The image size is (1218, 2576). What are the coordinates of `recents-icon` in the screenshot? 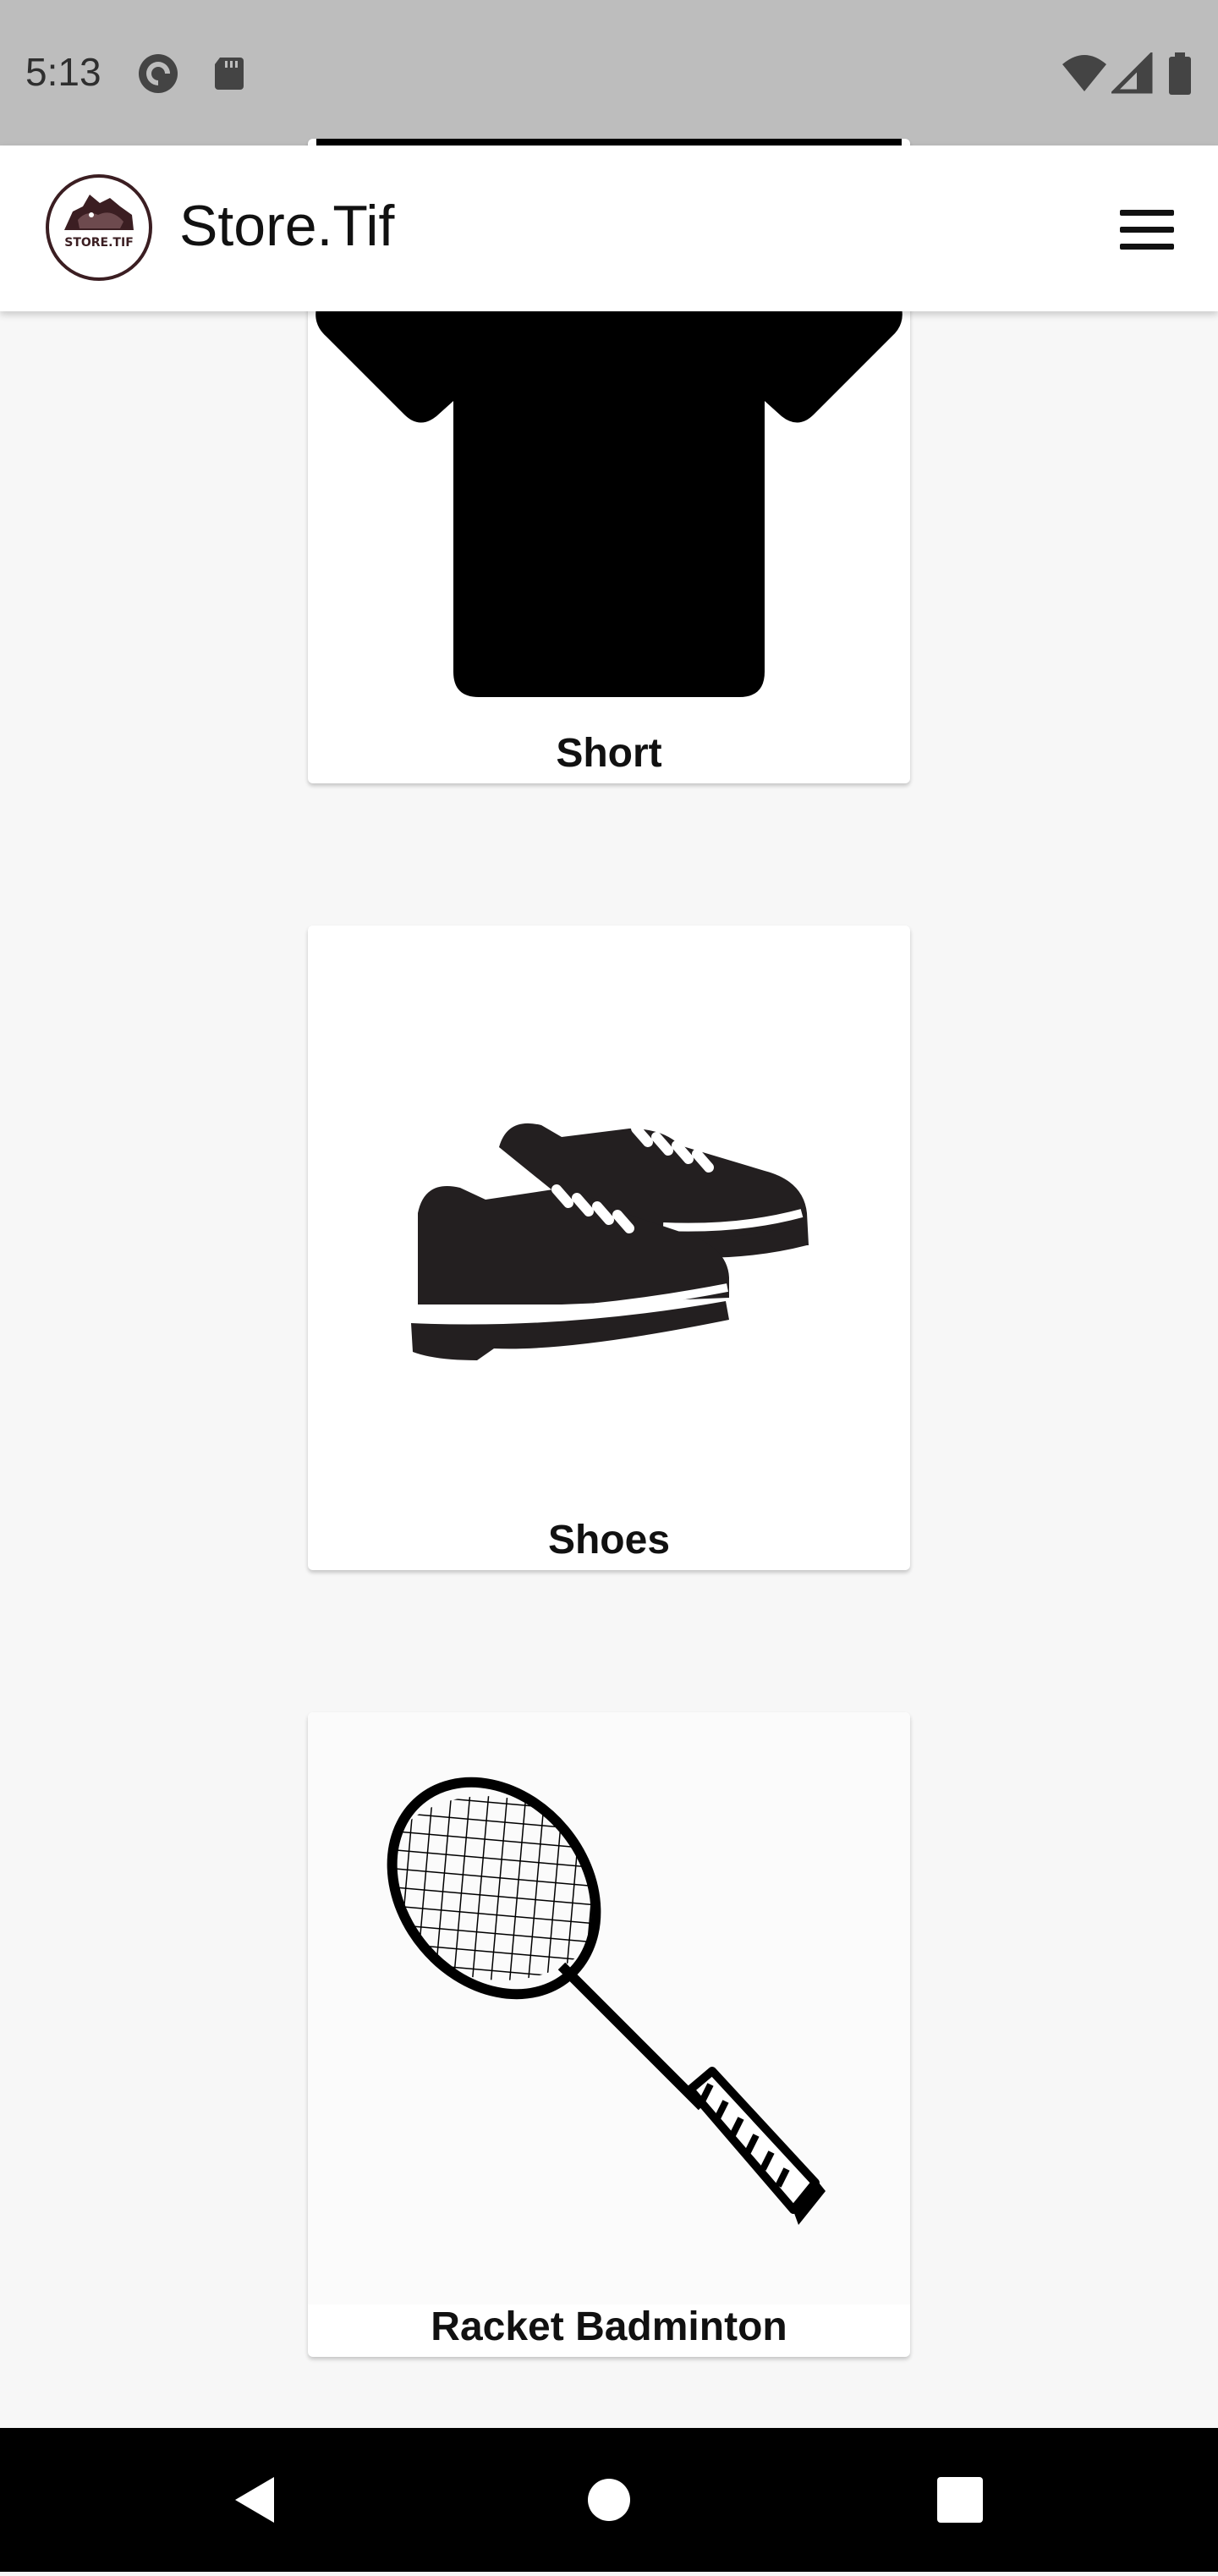 It's located at (960, 2500).